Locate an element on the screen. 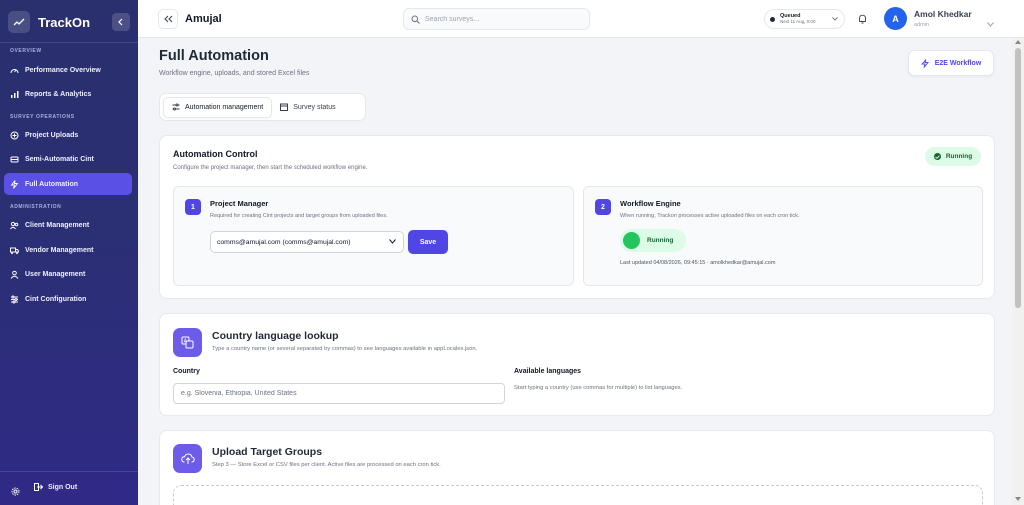 This screenshot has height=505, width=1024. sidebar-item-reports-analytics: Reports & Analytics is located at coordinates (68, 94).